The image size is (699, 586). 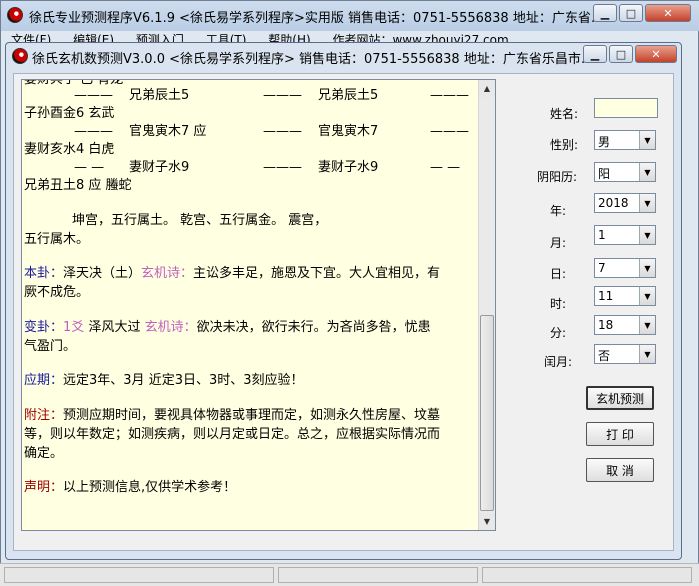 I want to click on fuzhu-line-1: 预测应期时间，要视具体物器或事理而定，如测永久性房屋、坟墓, so click(x=252, y=415).